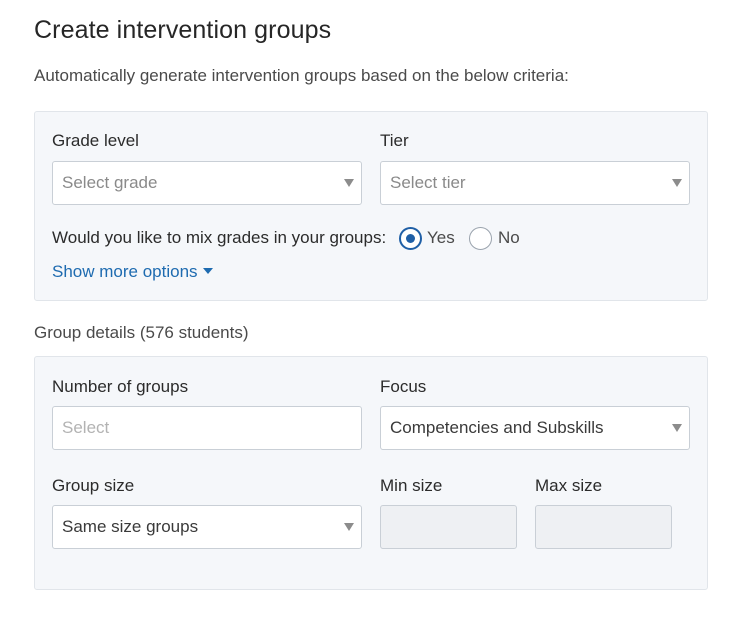 This screenshot has height=621, width=735. Describe the element at coordinates (141, 332) in the screenshot. I see `group-details-heading: Group details (576 students)` at that location.